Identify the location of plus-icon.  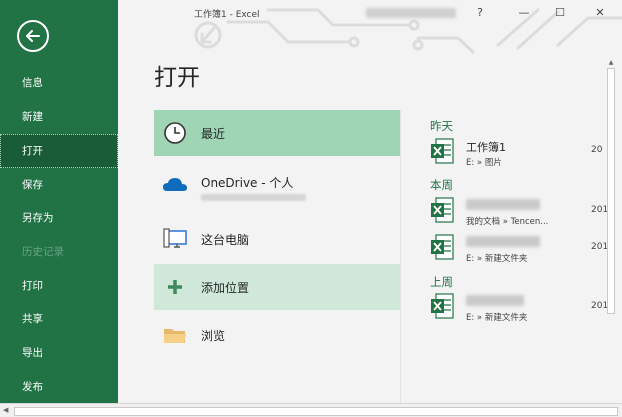
(175, 287).